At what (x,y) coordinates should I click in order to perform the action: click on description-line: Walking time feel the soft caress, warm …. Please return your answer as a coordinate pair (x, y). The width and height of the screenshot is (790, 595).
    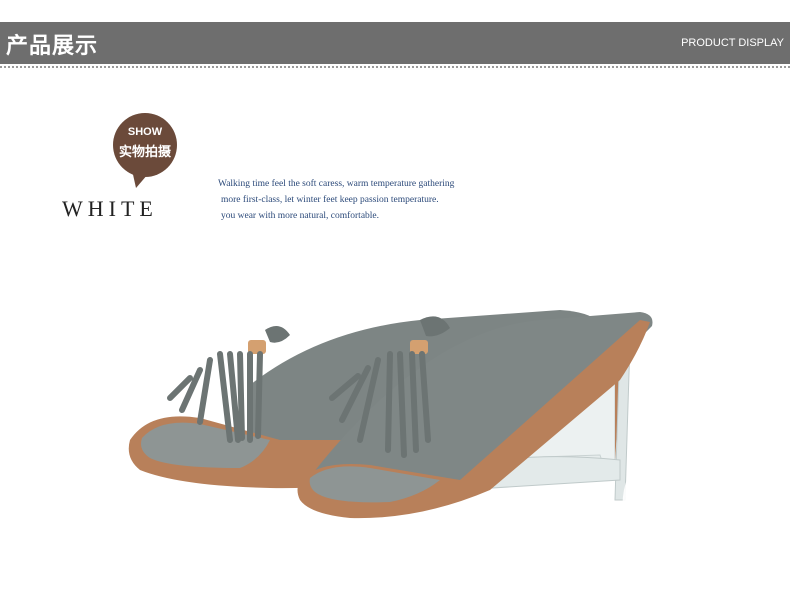
    Looking at the image, I should click on (336, 184).